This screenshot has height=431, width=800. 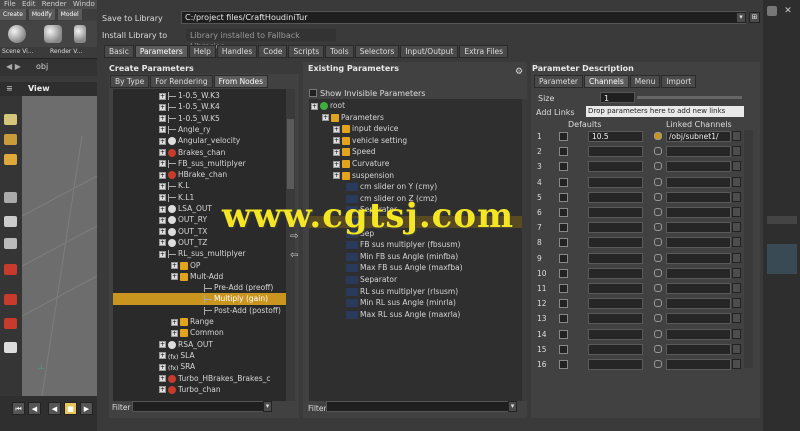 What do you see at coordinates (645, 81) in the screenshot?
I see `tab-menu: Menu` at bounding box center [645, 81].